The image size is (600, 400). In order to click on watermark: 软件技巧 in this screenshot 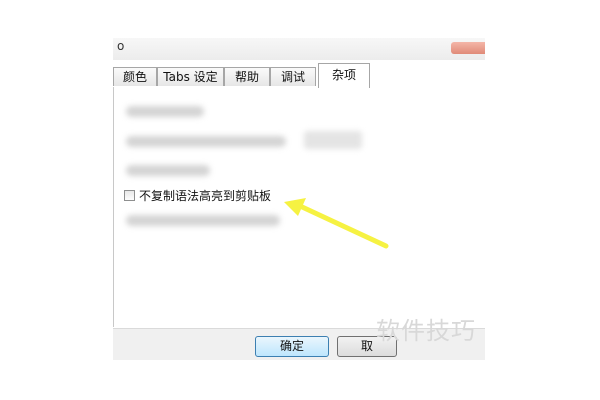, I will do `click(426, 331)`.